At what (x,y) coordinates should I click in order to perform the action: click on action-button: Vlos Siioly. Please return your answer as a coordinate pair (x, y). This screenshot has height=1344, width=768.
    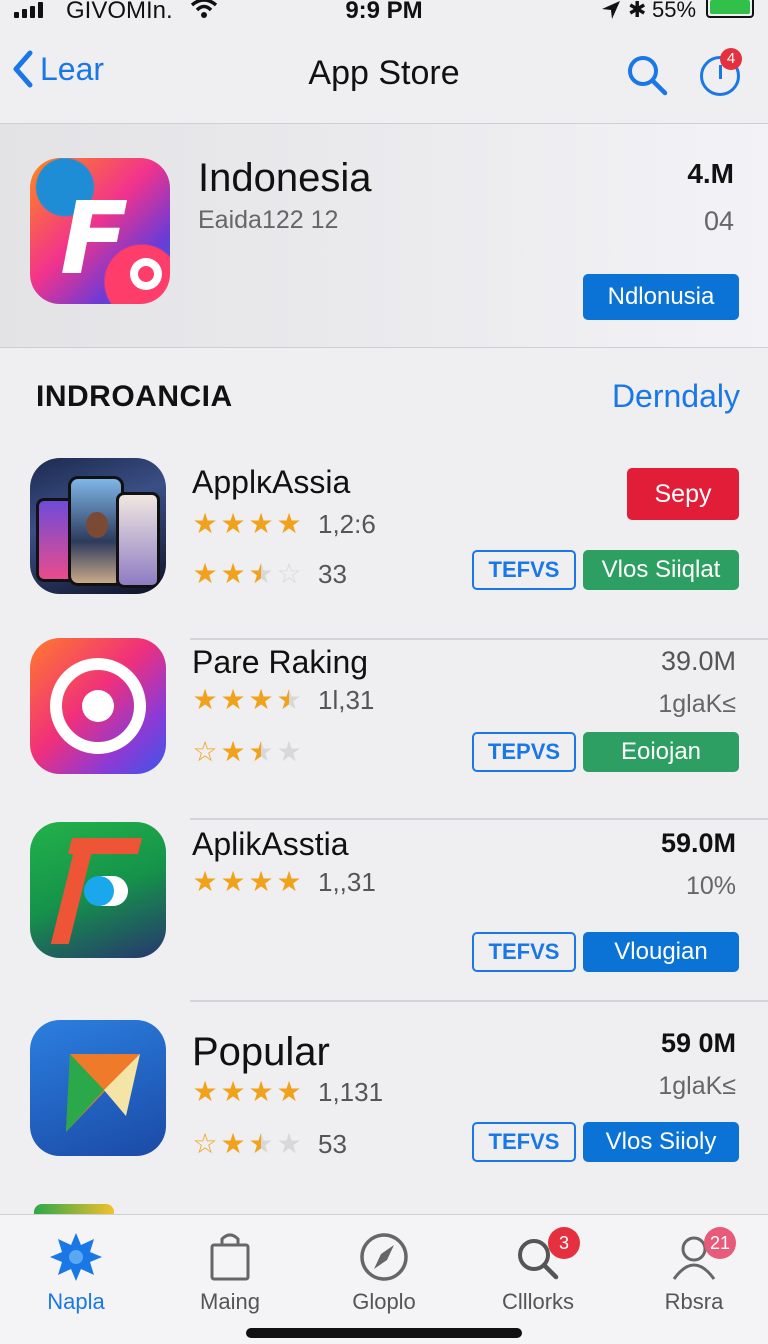
    Looking at the image, I should click on (661, 1142).